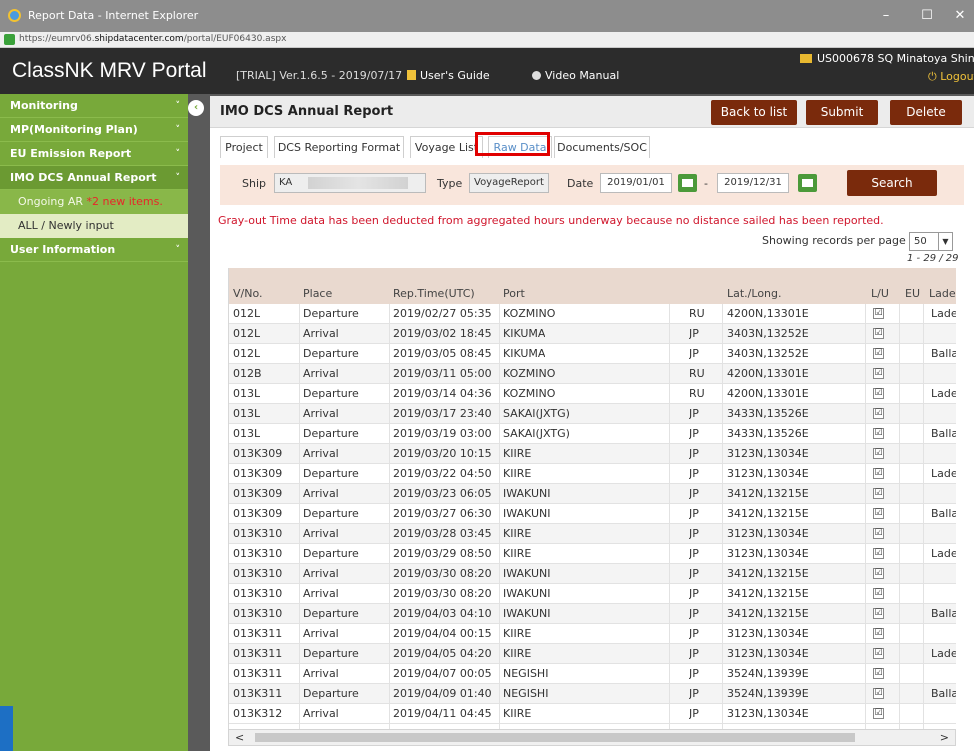 This screenshot has height=751, width=974. Describe the element at coordinates (526, 693) in the screenshot. I see `cell-port: NEGISHI` at that location.